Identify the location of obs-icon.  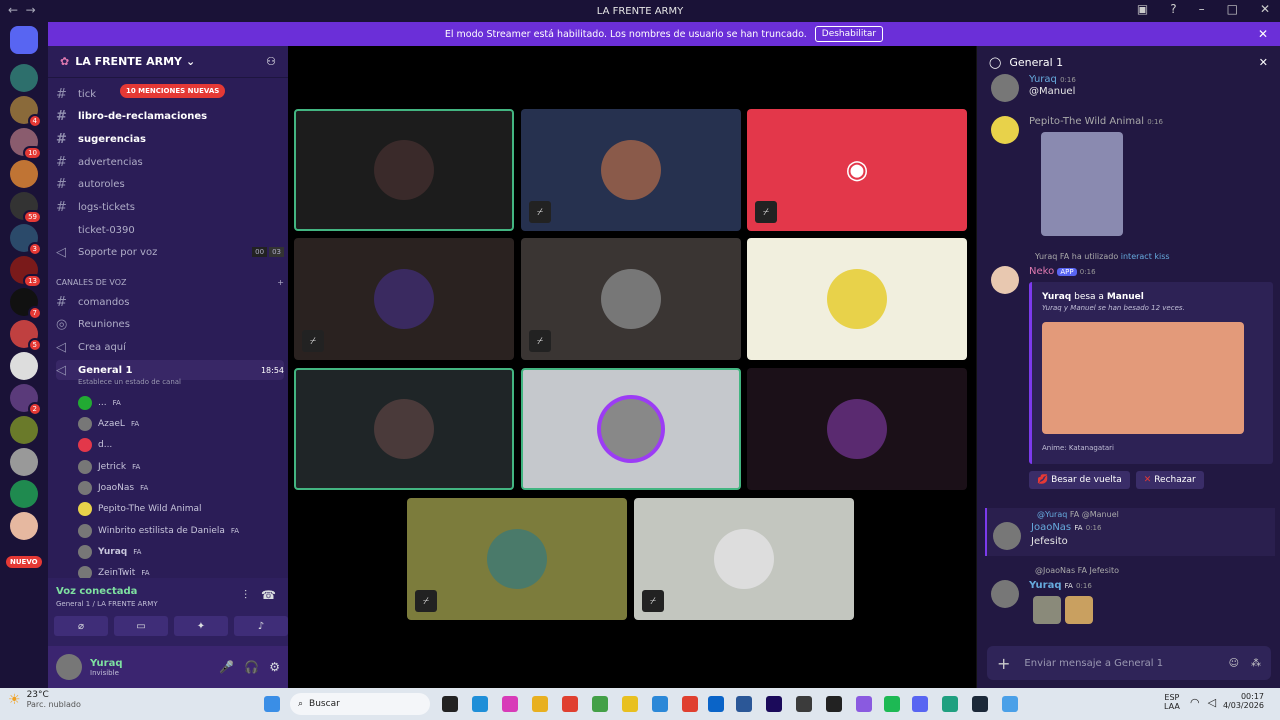
(834, 704).